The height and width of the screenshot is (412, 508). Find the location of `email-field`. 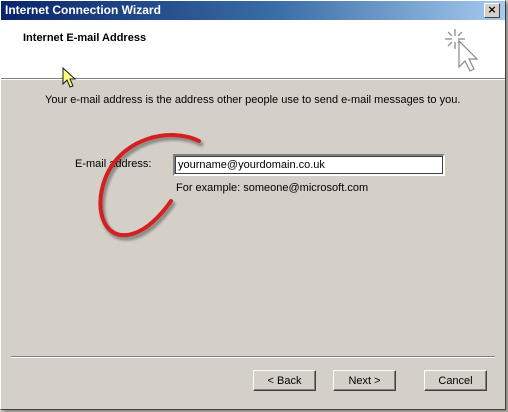

email-field is located at coordinates (309, 165).